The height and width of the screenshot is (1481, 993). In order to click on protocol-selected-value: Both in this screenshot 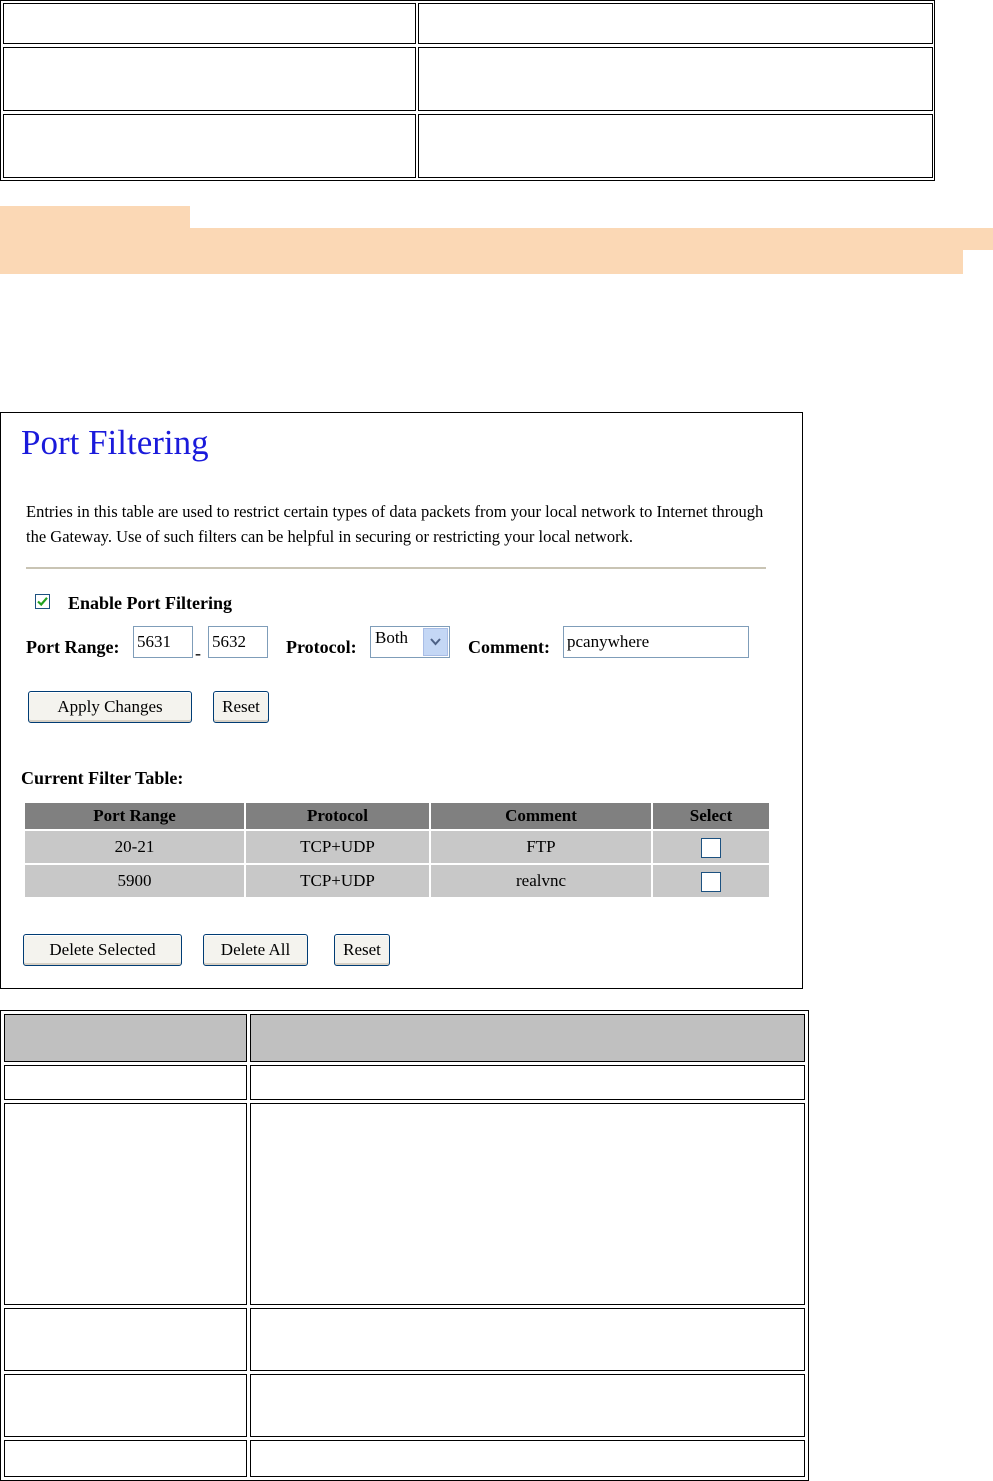, I will do `click(392, 637)`.